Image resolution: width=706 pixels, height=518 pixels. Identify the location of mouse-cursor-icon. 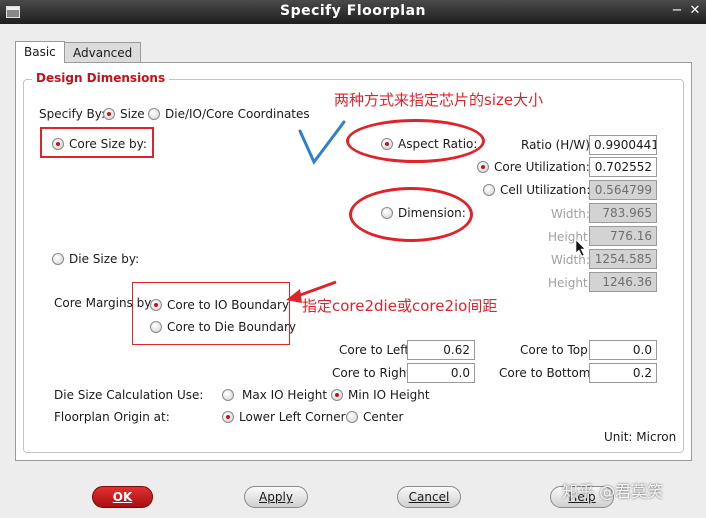
(580, 248).